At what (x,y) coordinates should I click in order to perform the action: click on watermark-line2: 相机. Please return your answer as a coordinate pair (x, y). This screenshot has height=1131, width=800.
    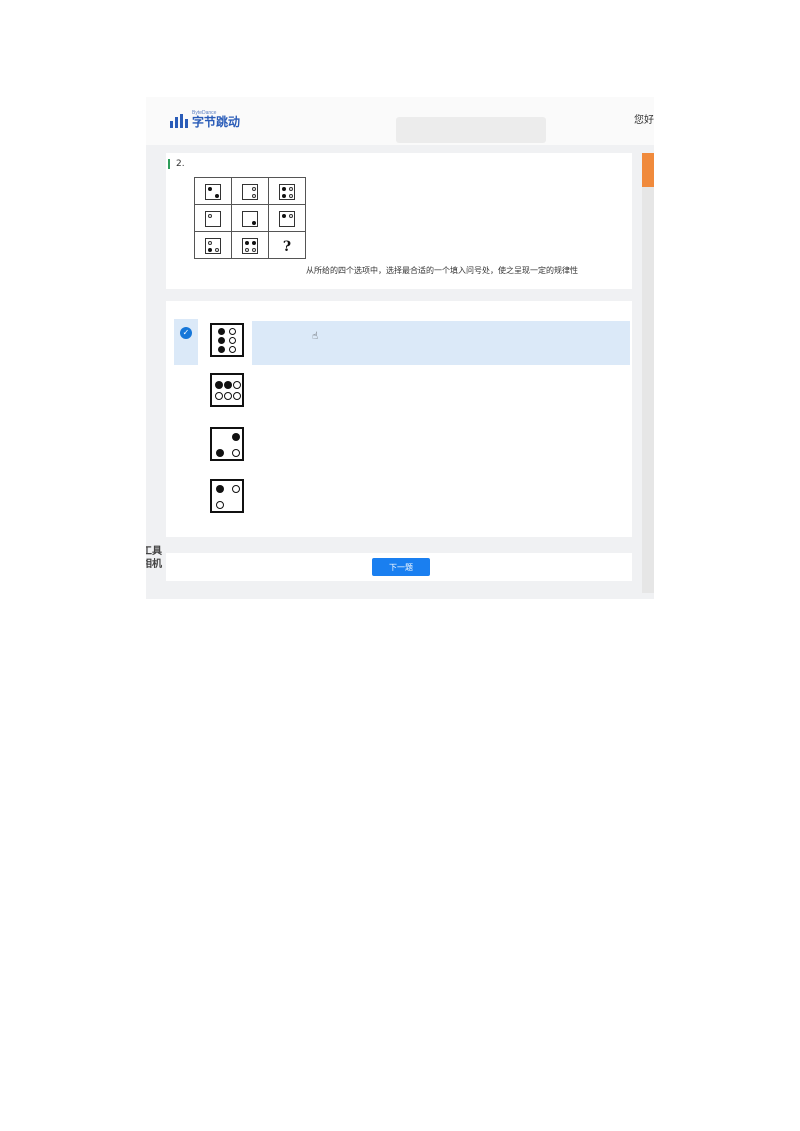
    Looking at the image, I should click on (154, 564).